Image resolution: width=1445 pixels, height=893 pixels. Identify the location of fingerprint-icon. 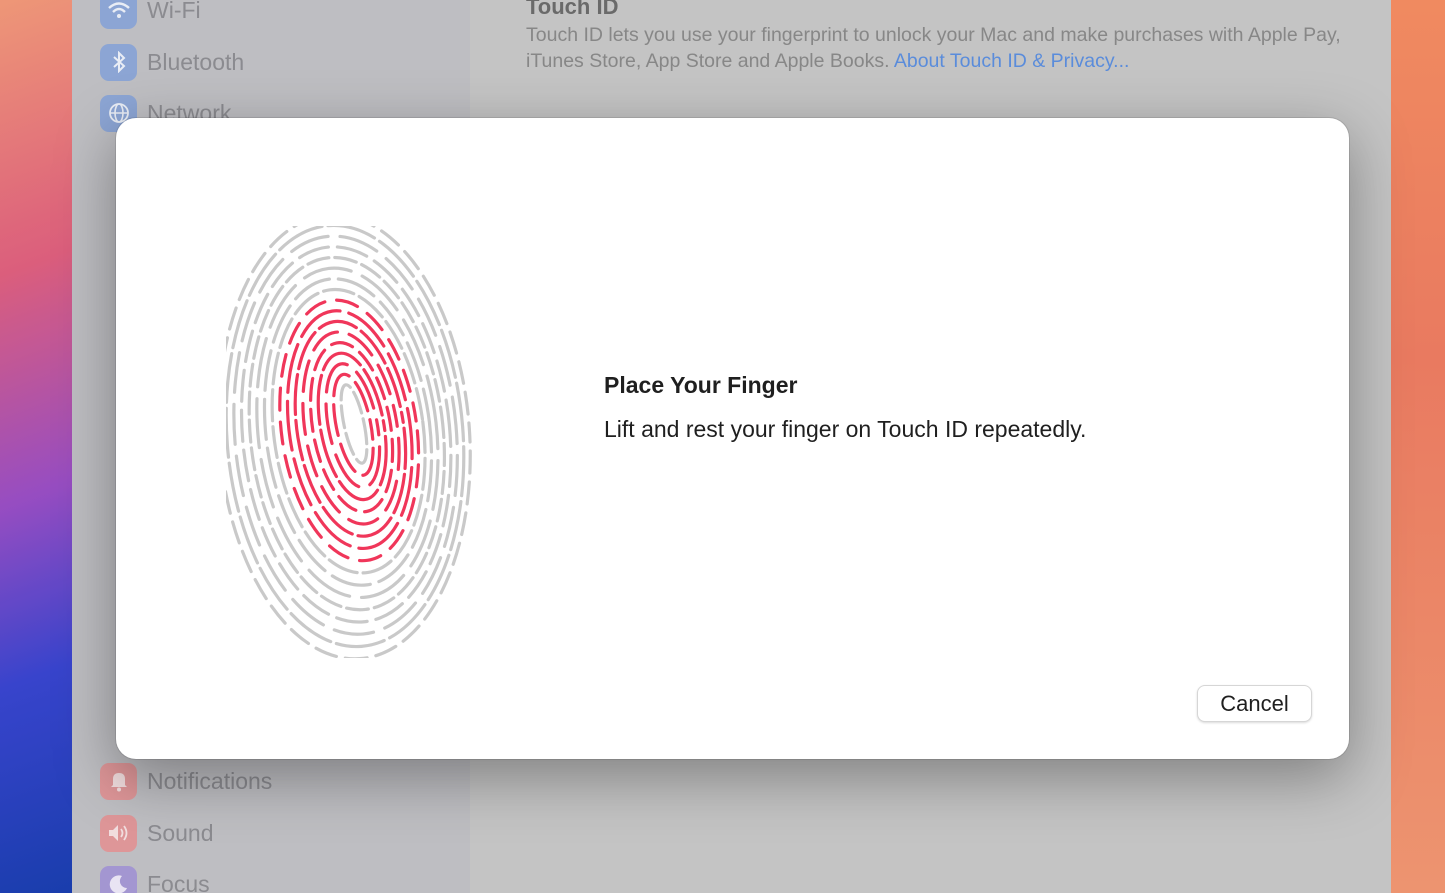
(349, 442).